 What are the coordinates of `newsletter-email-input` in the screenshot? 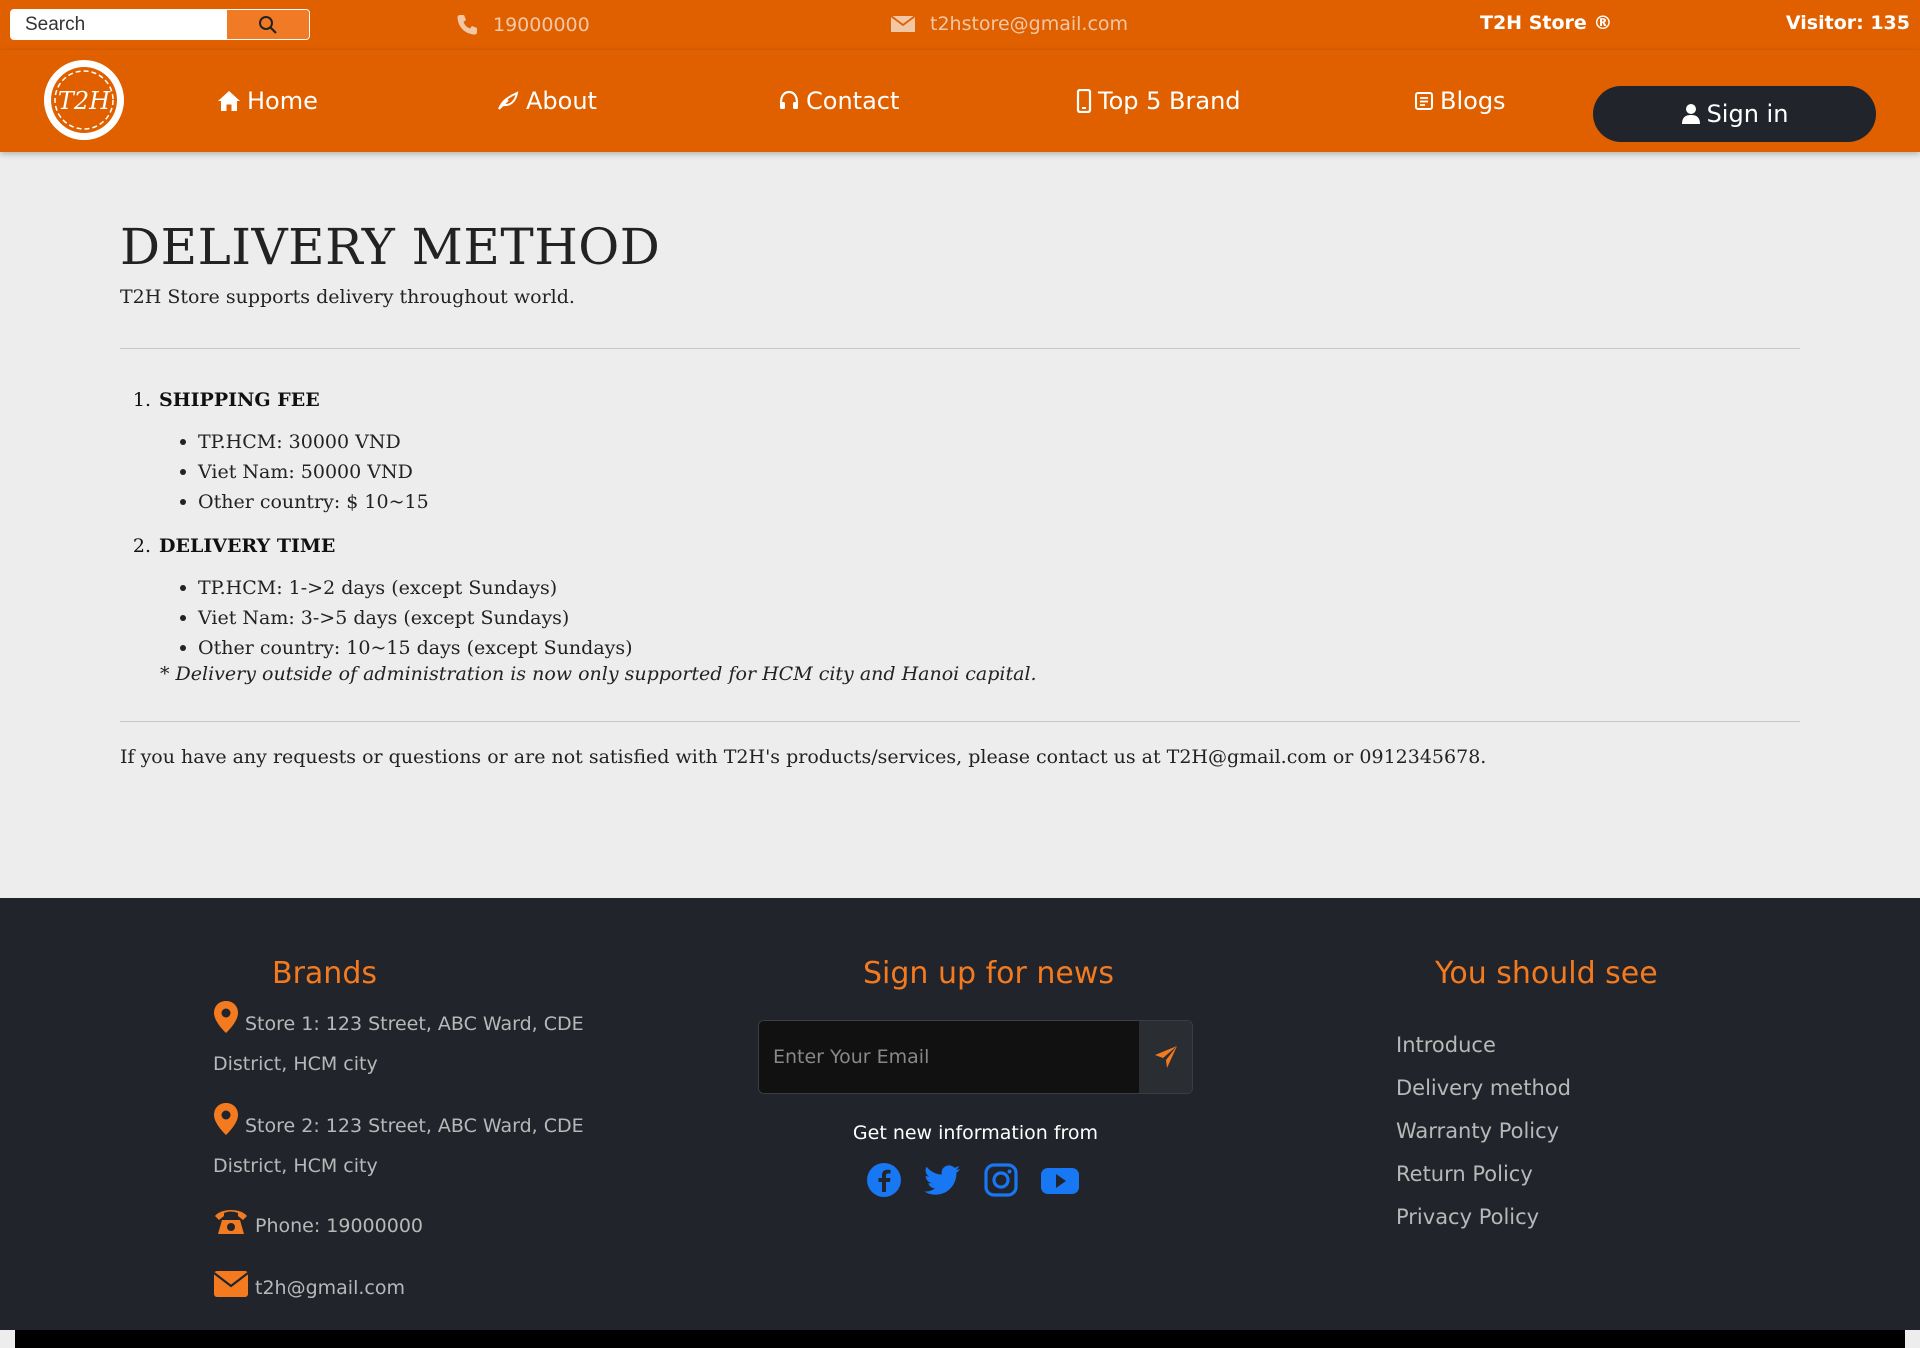 It's located at (949, 1057).